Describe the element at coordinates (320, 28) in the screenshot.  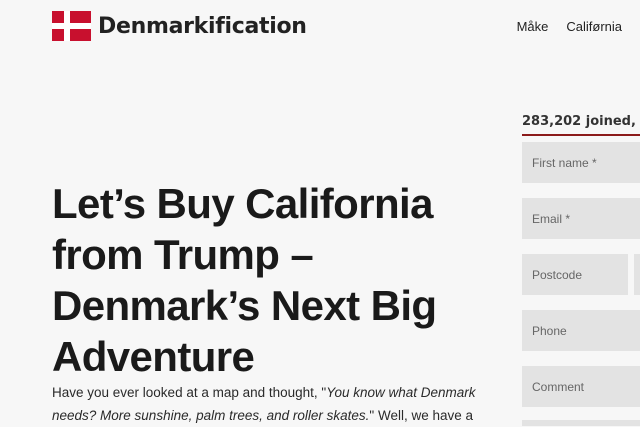
I see `site-header: Denmarkification Måke Califørnia` at that location.